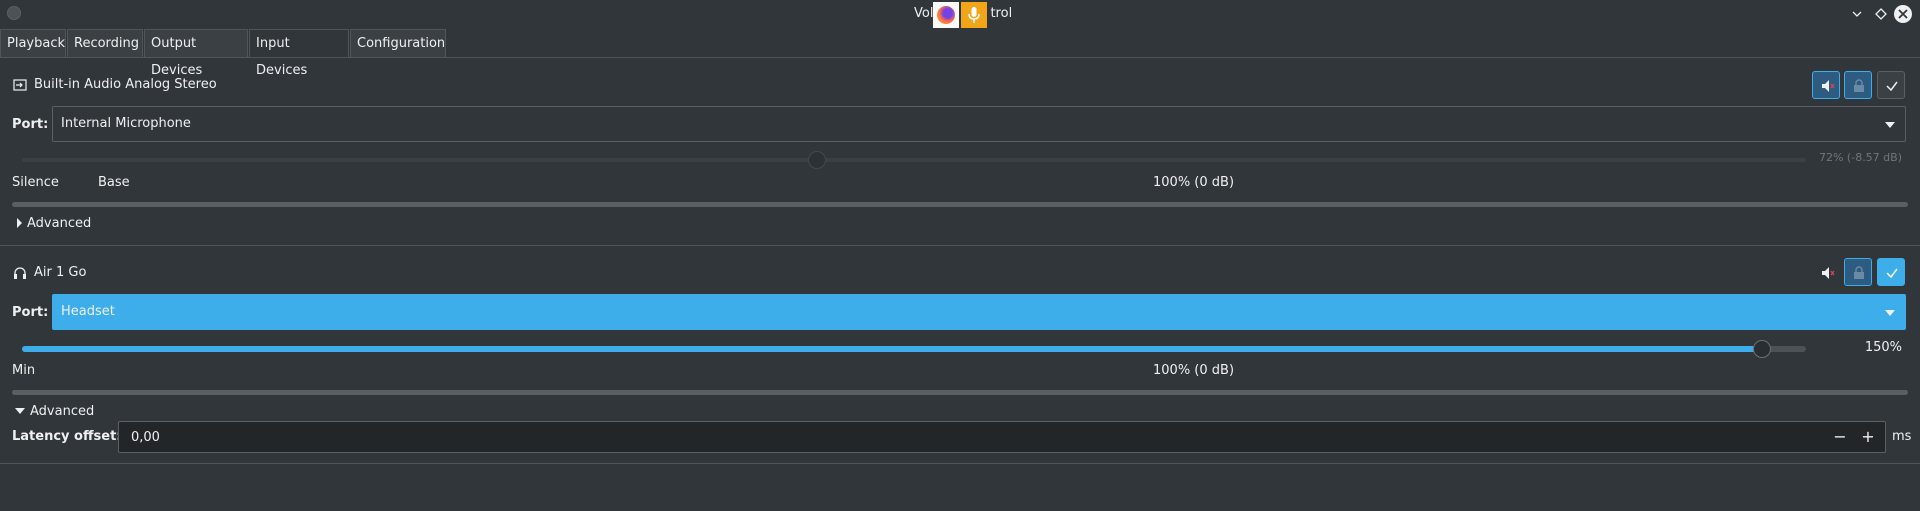  What do you see at coordinates (960, 14) in the screenshot?
I see `title-bar: Vol trol` at bounding box center [960, 14].